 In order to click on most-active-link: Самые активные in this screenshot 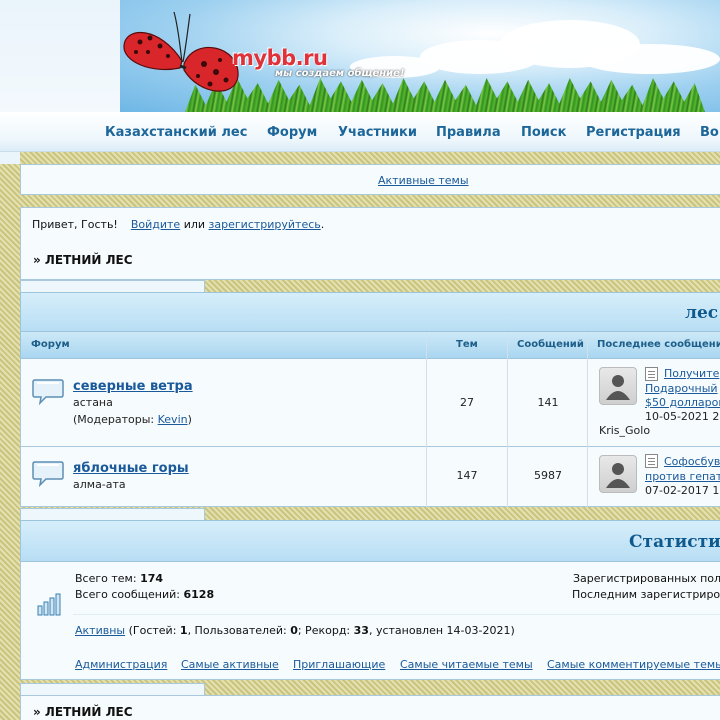, I will do `click(230, 664)`.